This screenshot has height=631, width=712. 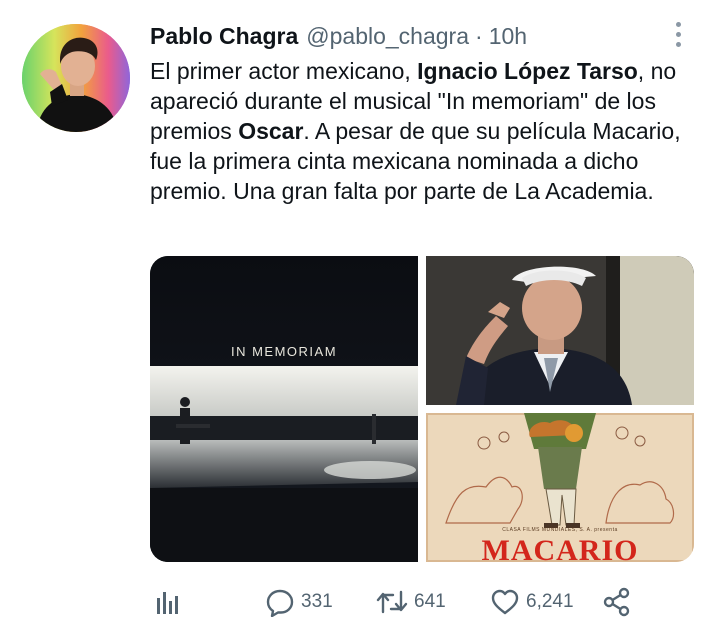 What do you see at coordinates (560, 530) in the screenshot?
I see `poster-credit: CLASA FILMS MUNDIALES, S. A. presenta` at bounding box center [560, 530].